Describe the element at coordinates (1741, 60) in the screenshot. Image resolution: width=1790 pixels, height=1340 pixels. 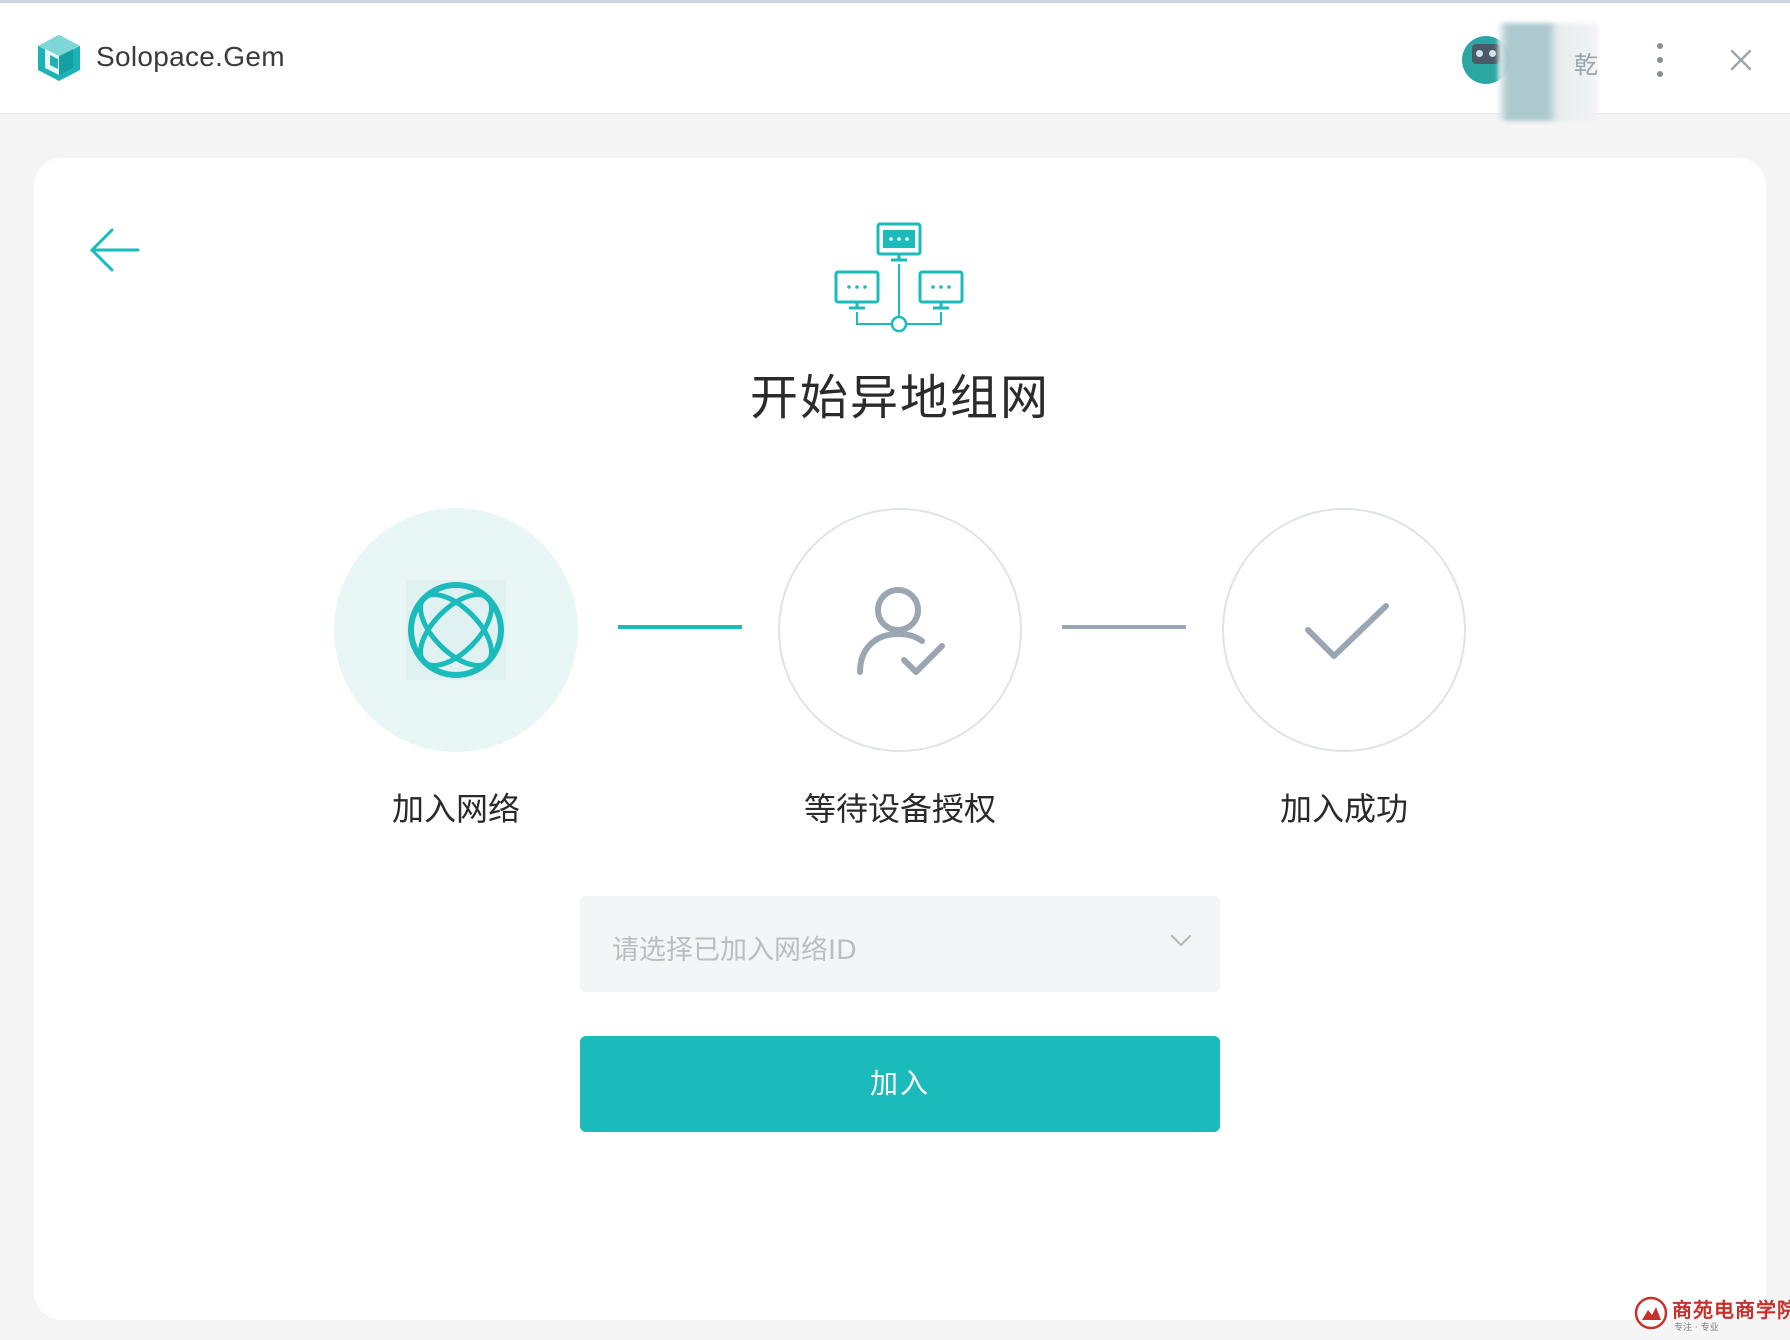
I see `close-icon` at that location.